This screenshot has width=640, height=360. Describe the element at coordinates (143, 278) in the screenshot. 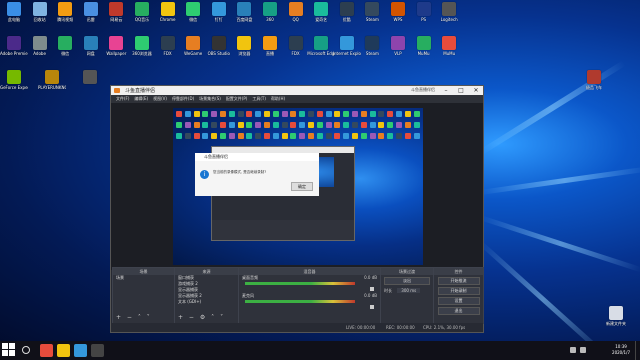

I see `scene-item: 场景` at that location.